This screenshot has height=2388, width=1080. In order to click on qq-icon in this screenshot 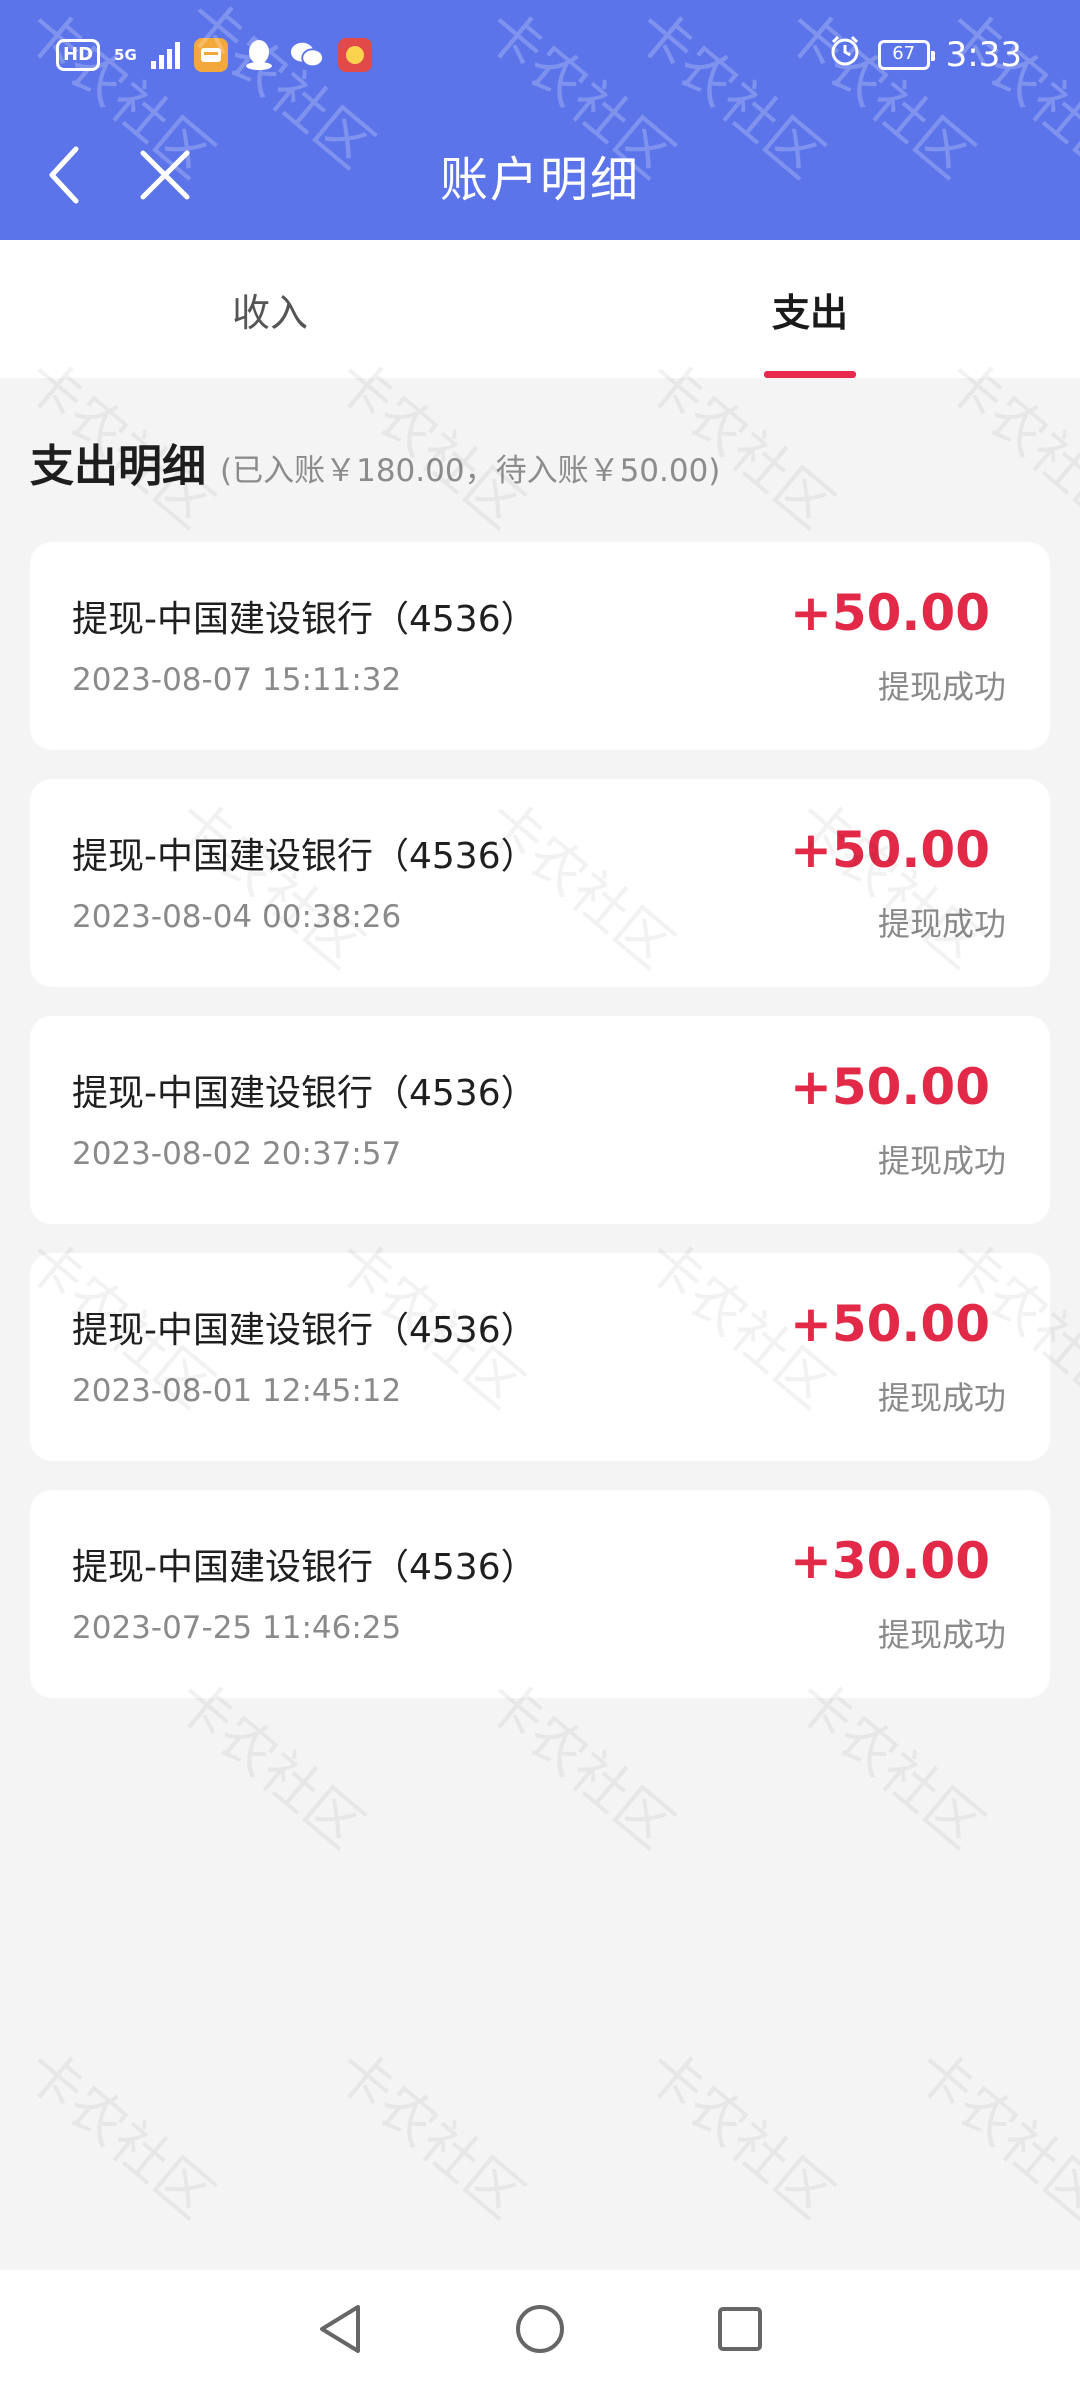, I will do `click(259, 55)`.